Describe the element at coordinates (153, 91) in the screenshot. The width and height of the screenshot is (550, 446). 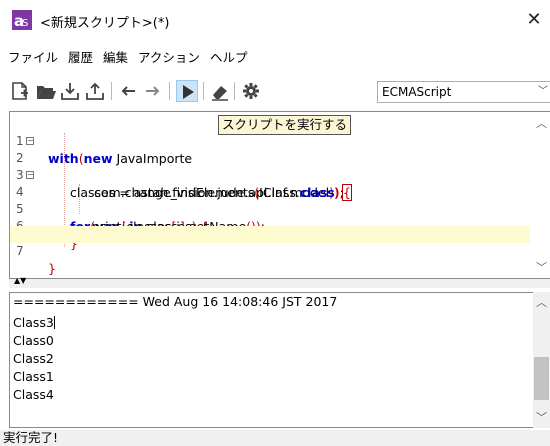
I see `forward-arrow-icon` at that location.